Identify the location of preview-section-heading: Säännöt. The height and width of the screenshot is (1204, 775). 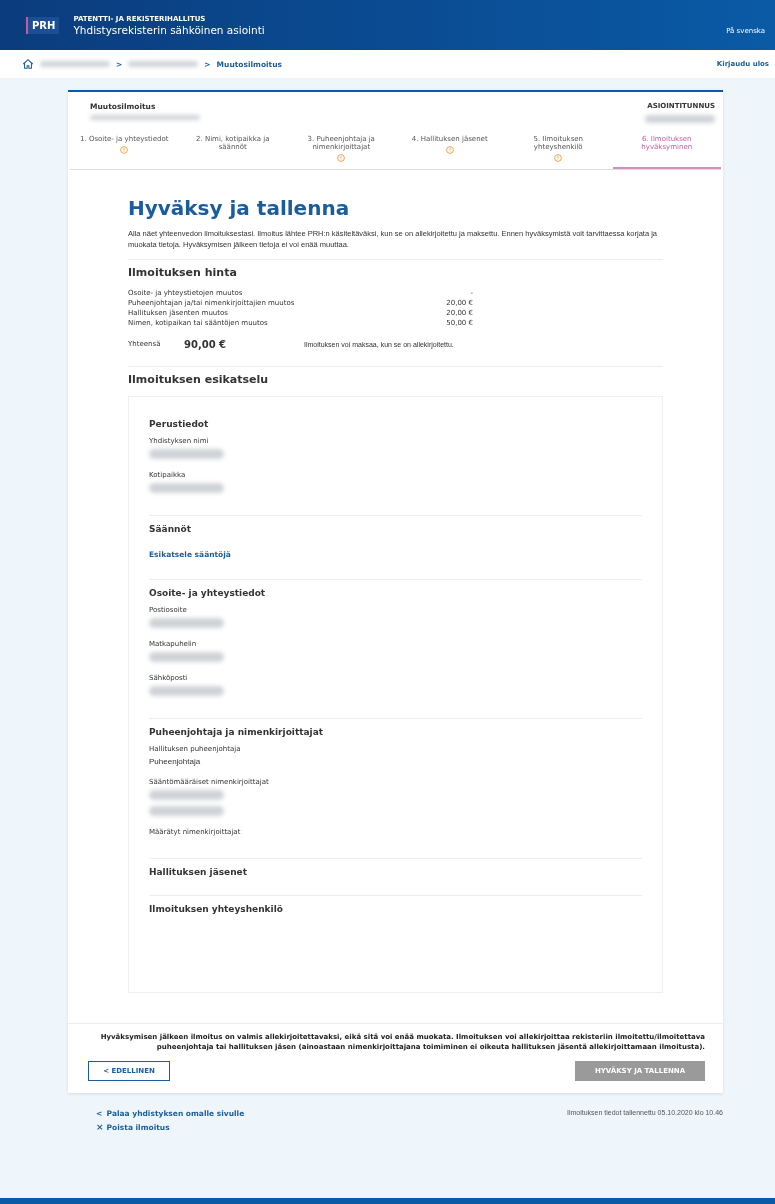
(170, 528).